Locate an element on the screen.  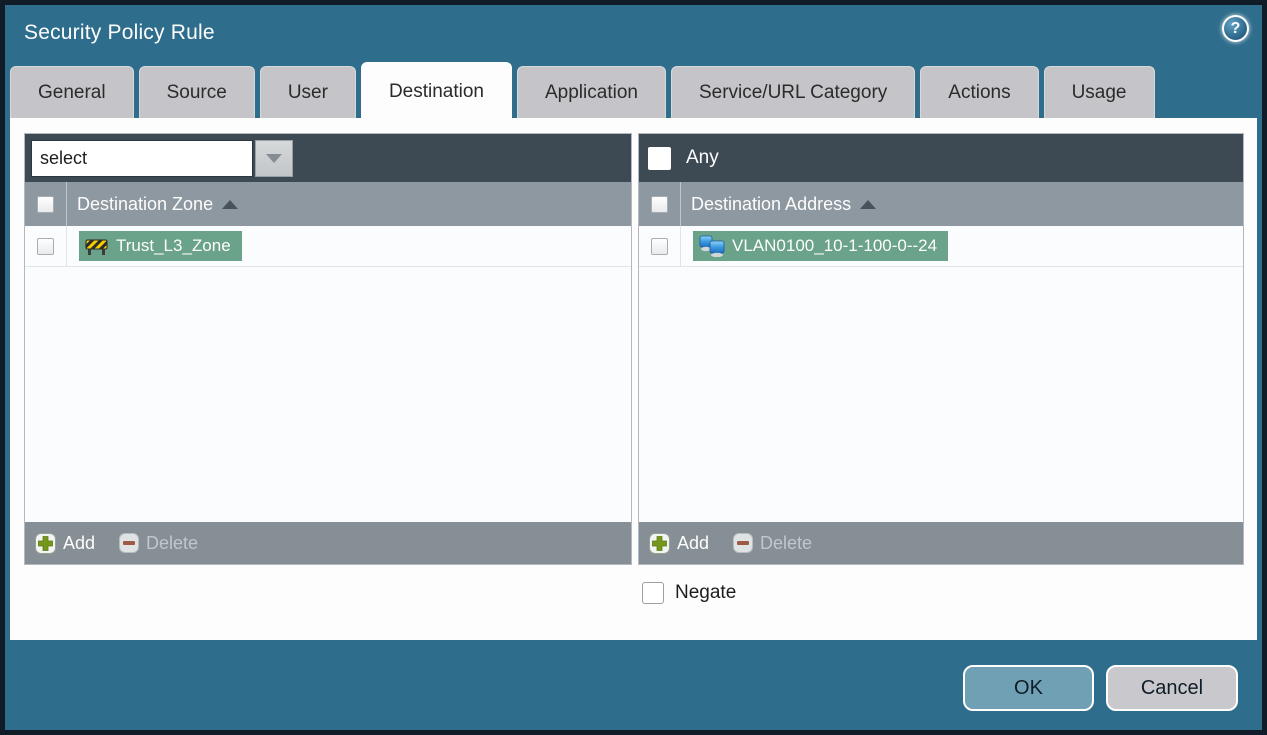
zone-row: Trust_L3_Zone is located at coordinates (328, 246).